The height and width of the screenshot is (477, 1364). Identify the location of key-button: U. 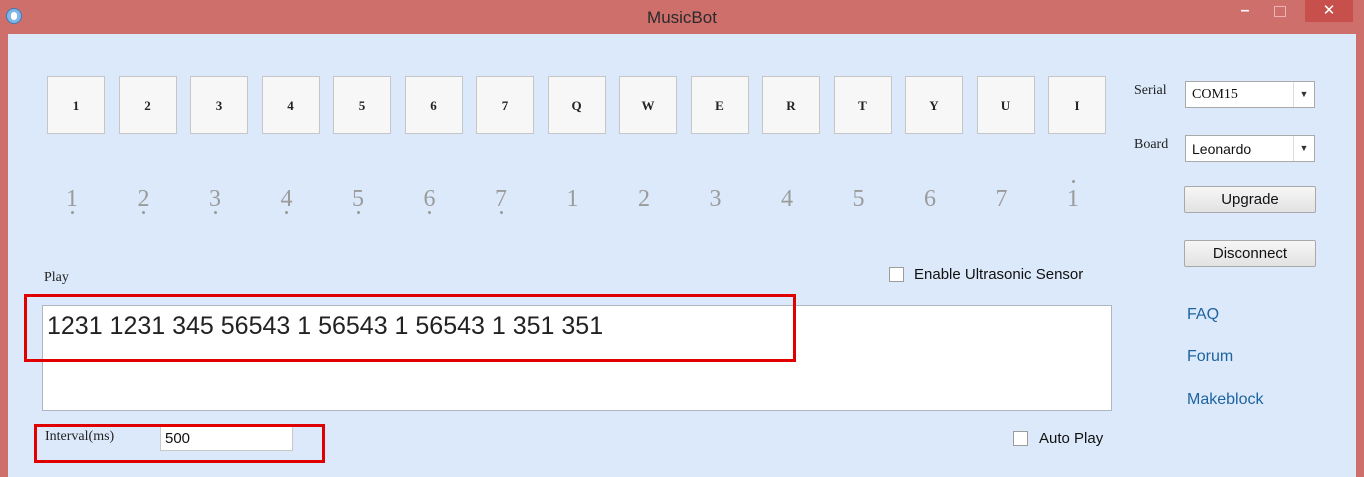
(1005, 105).